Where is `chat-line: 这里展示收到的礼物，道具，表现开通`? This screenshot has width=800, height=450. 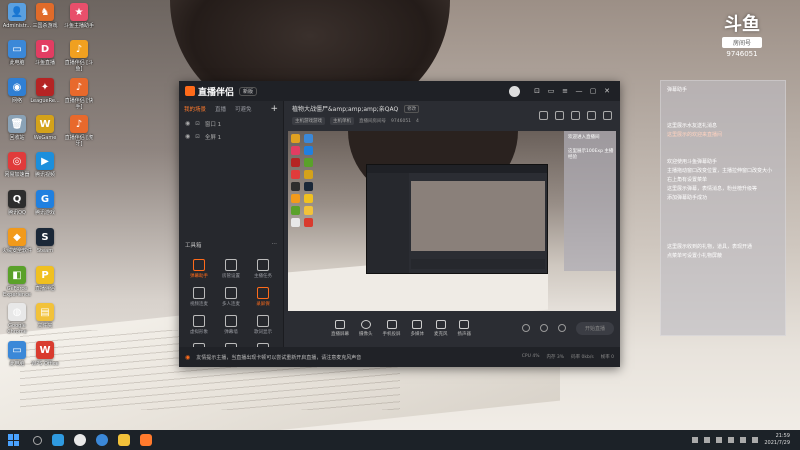 chat-line: 这里展示收到的礼物，道具，表现开通 is located at coordinates (710, 247).